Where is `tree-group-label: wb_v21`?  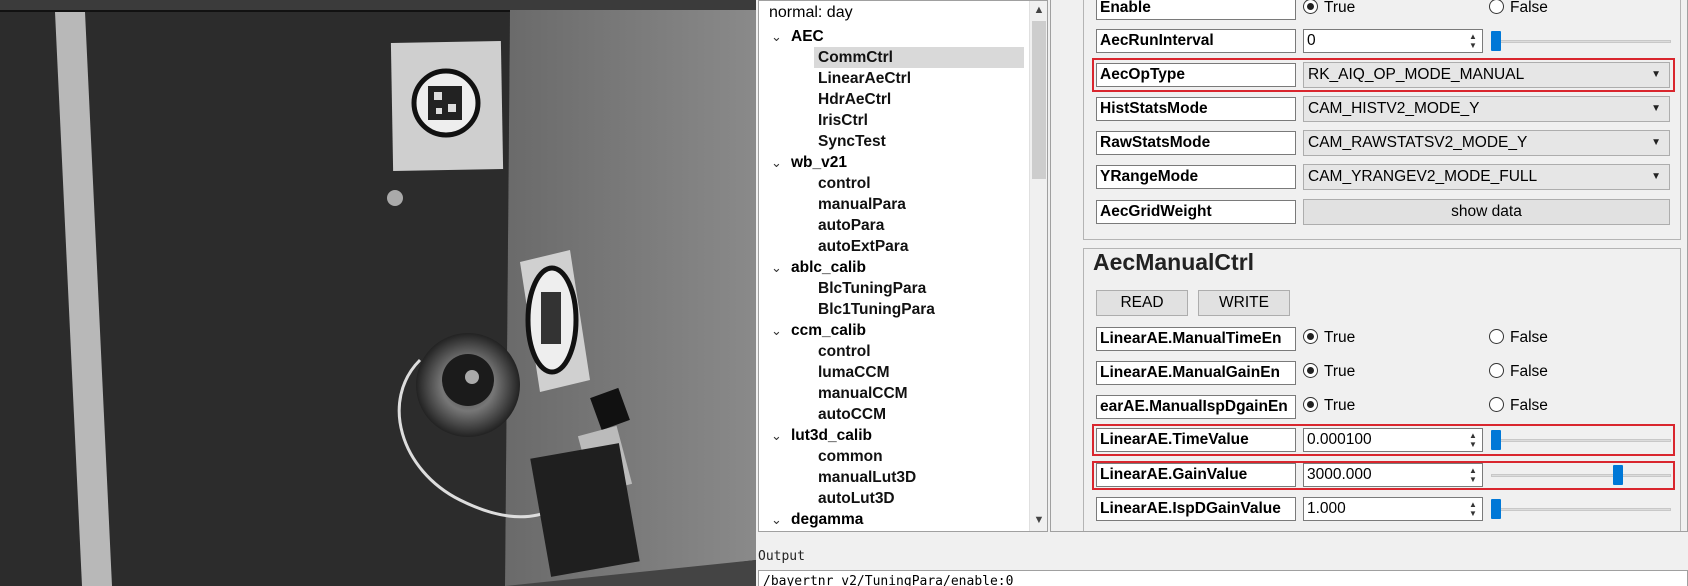 tree-group-label: wb_v21 is located at coordinates (819, 162).